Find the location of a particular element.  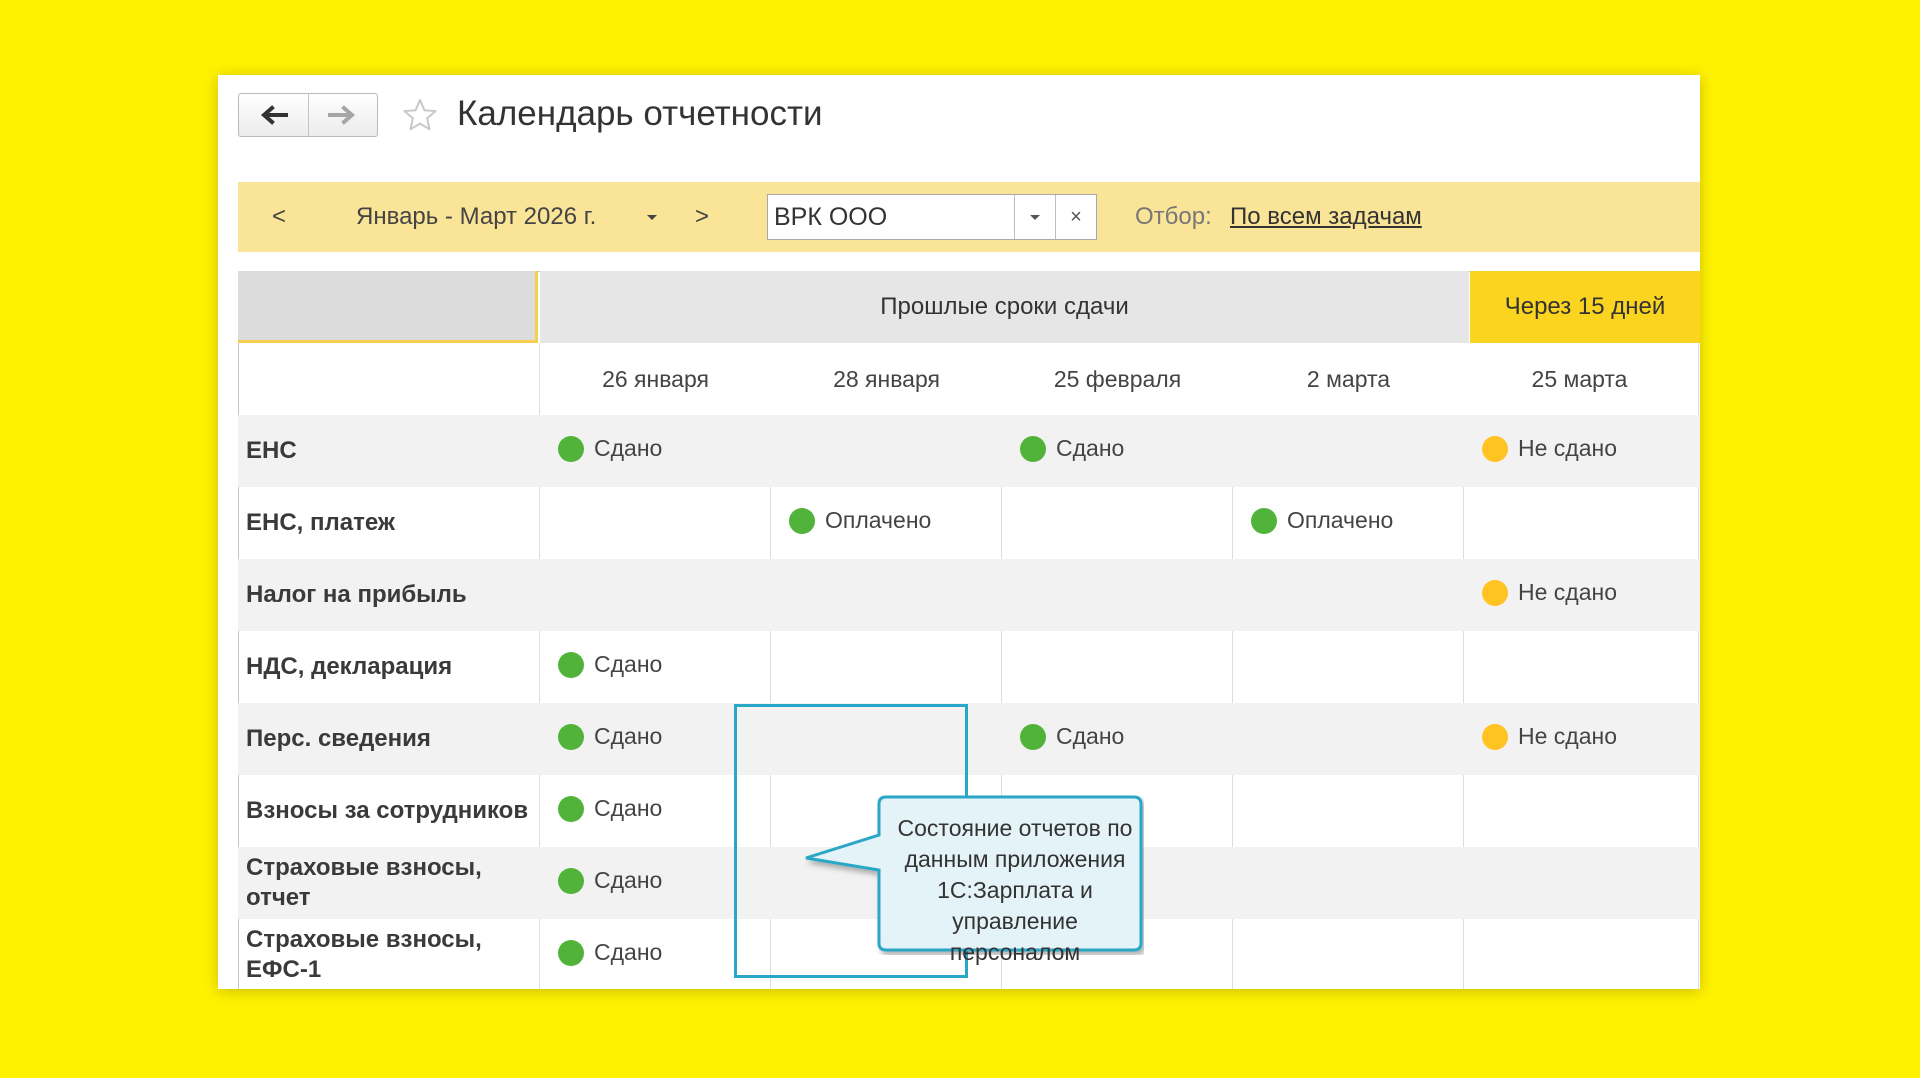

table-row: Налог на прибыль Не сдано is located at coordinates (969, 595).